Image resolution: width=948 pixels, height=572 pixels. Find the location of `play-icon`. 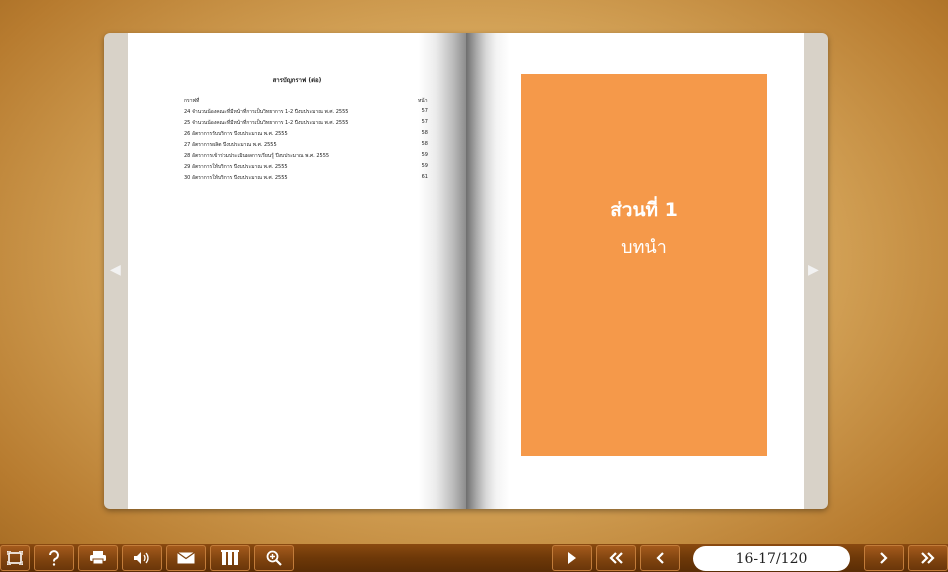

play-icon is located at coordinates (572, 558).